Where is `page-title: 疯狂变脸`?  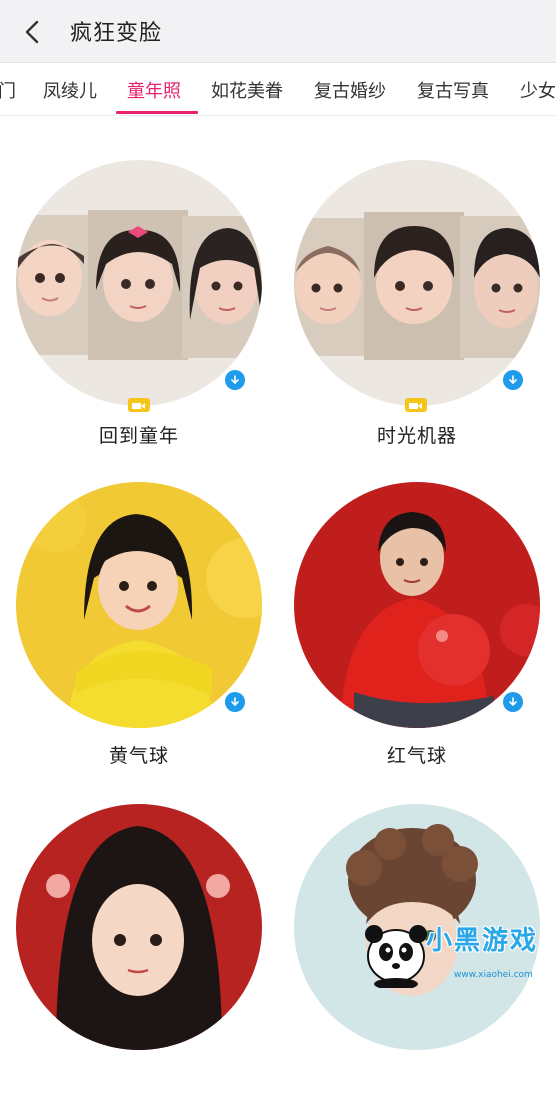
page-title: 疯狂变脸 is located at coordinates (116, 33).